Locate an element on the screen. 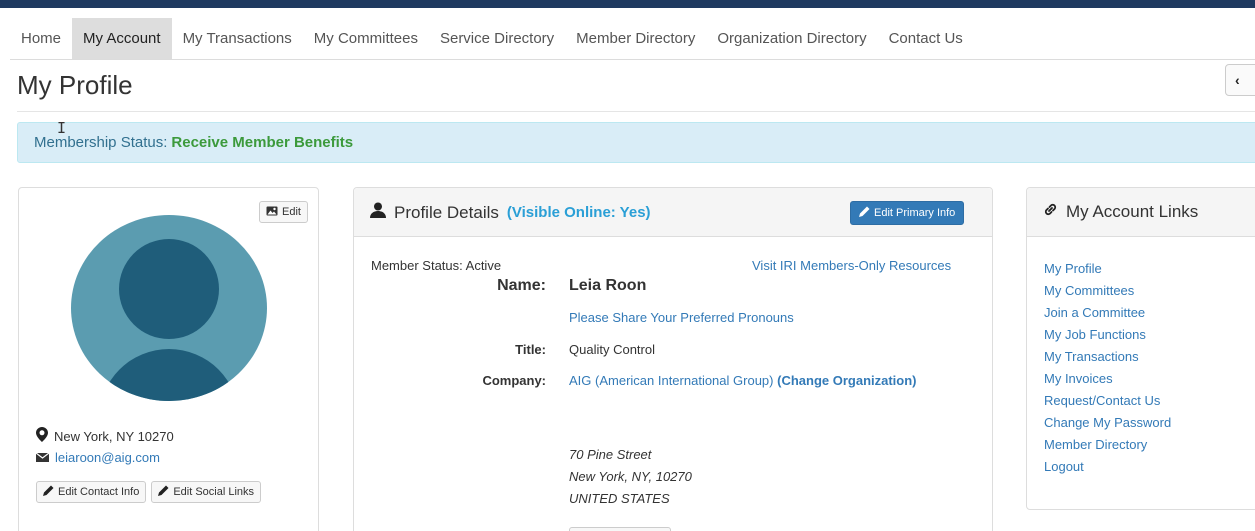 Image resolution: width=1255 pixels, height=531 pixels. profile-details-title: Profile Details (Visible Online: Yes) is located at coordinates (510, 212).